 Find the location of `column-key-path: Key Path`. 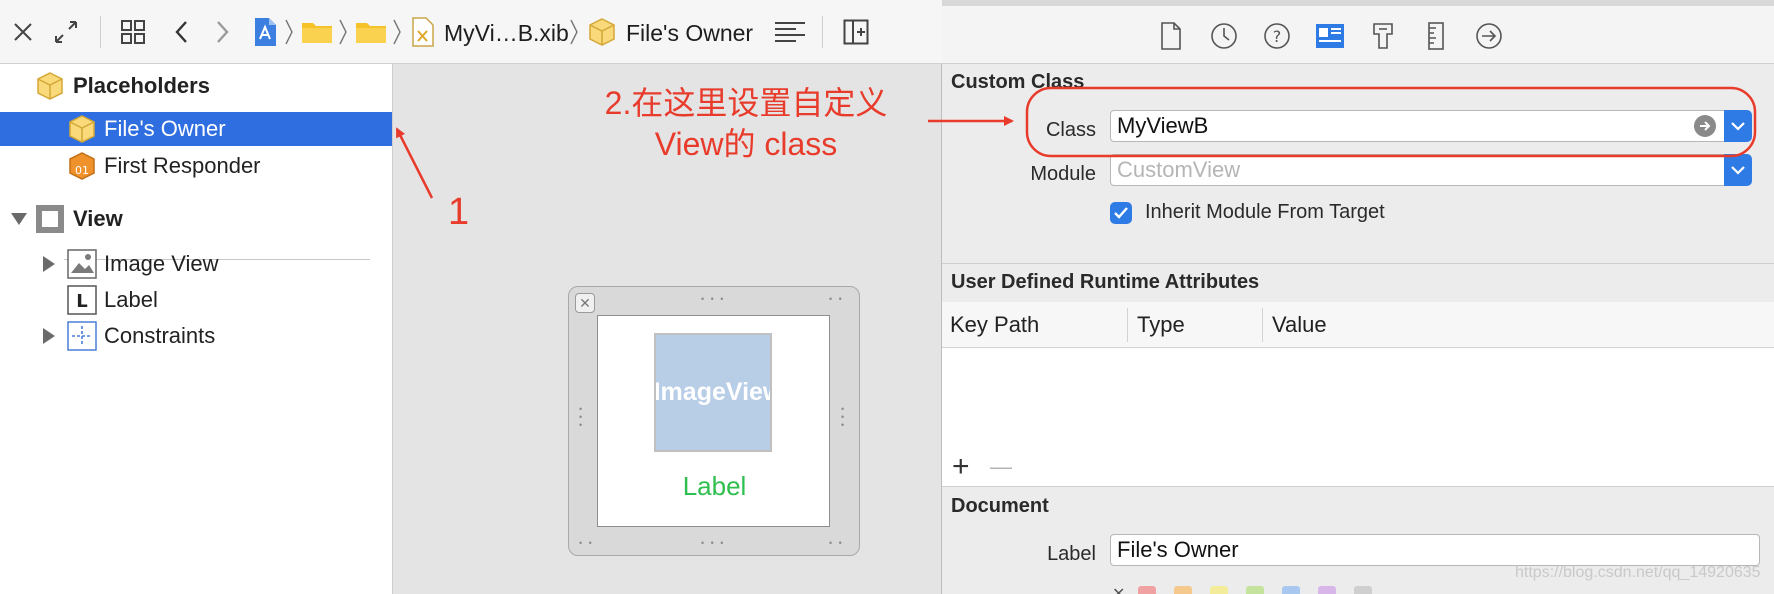

column-key-path: Key Path is located at coordinates (994, 325).